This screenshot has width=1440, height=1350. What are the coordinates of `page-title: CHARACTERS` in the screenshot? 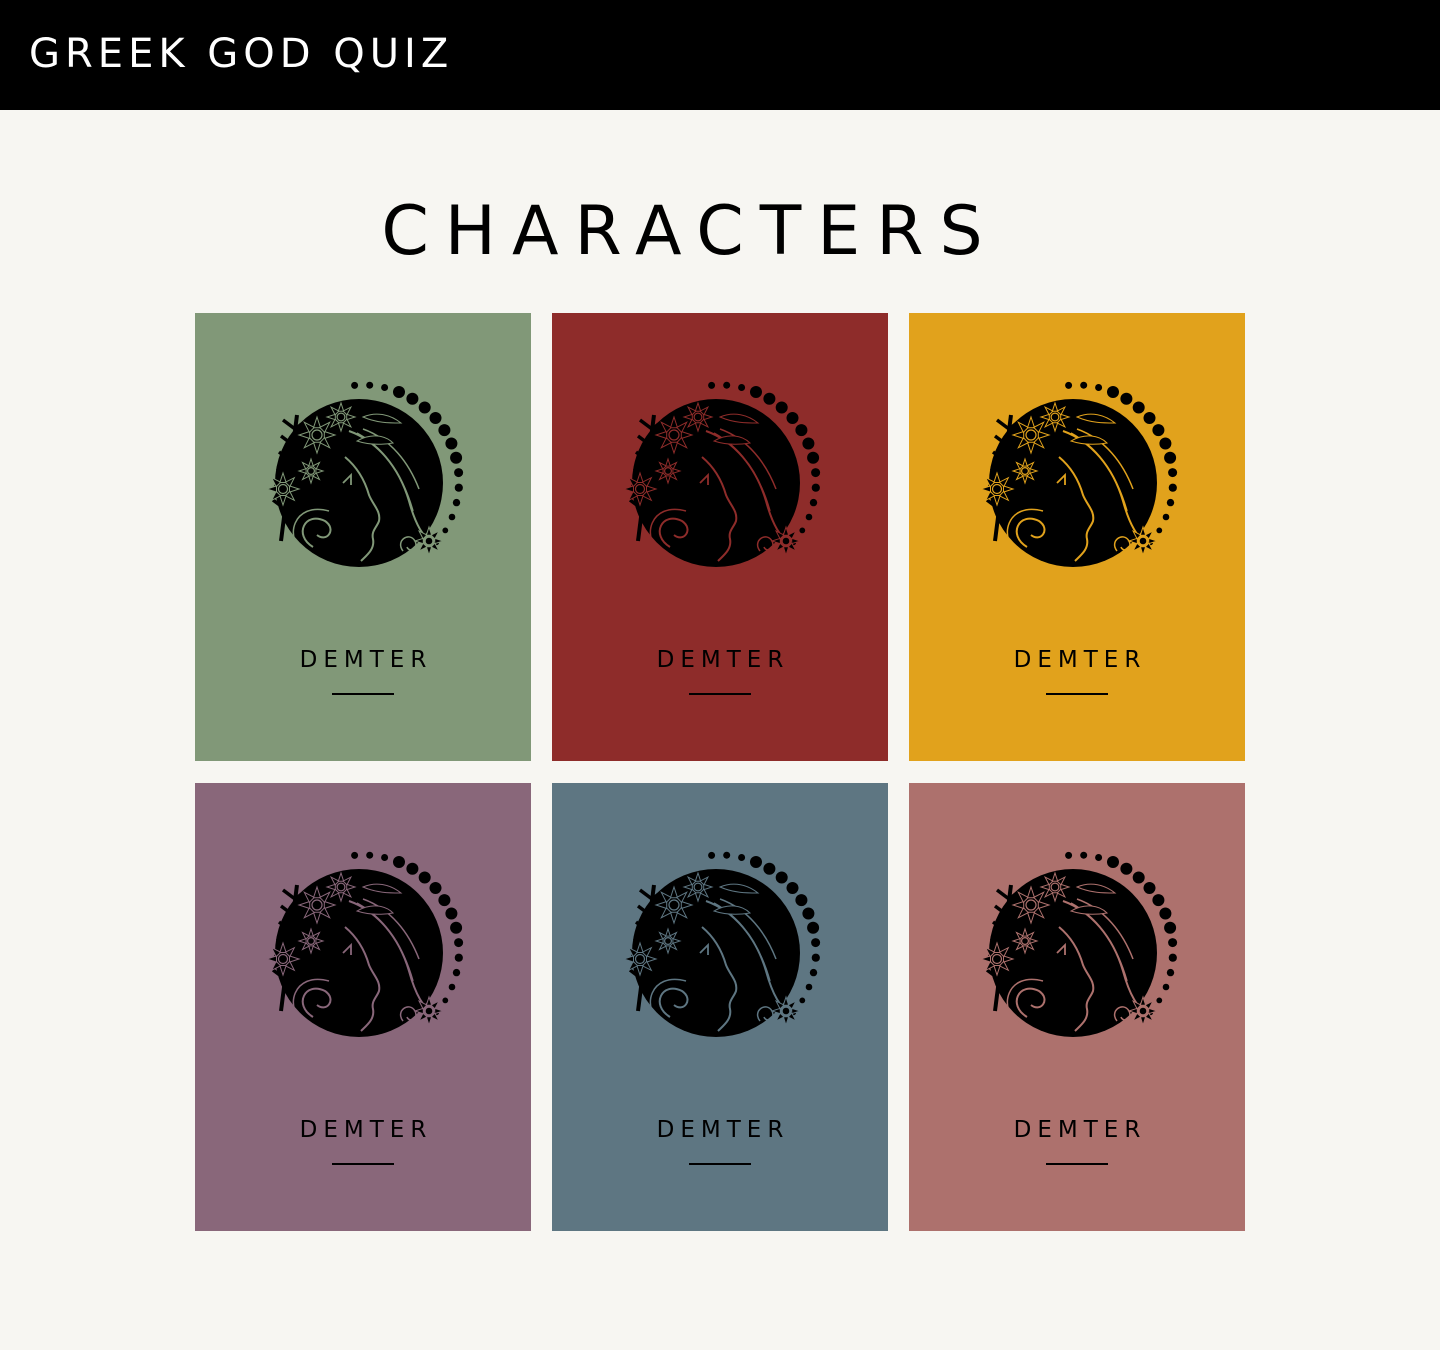 It's located at (690, 231).